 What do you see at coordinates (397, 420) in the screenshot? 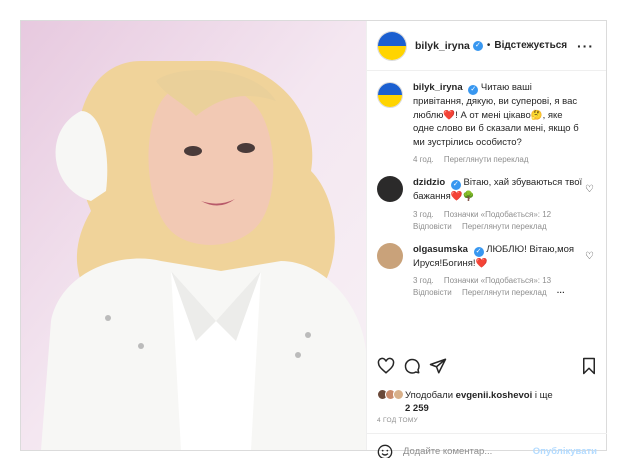
I see `post-timestamp: 4 ГОД ТОМУ` at bounding box center [397, 420].